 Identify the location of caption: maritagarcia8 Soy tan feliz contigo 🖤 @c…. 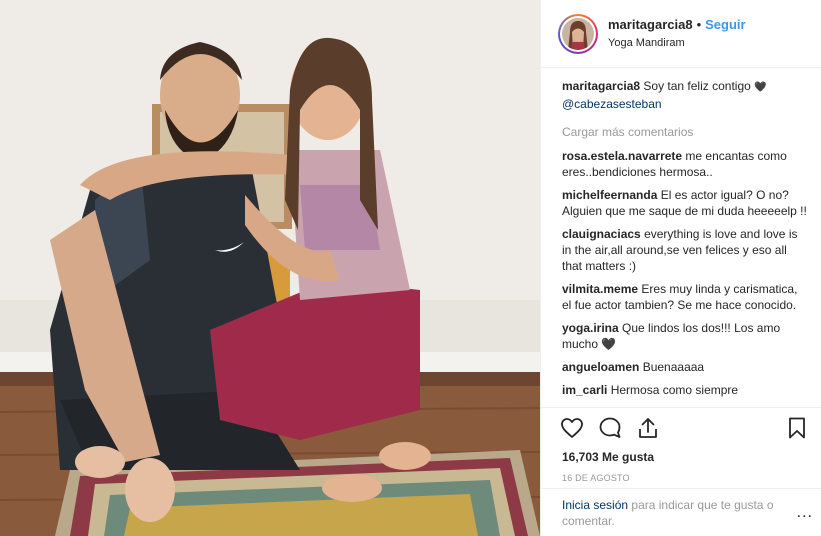
(684, 95).